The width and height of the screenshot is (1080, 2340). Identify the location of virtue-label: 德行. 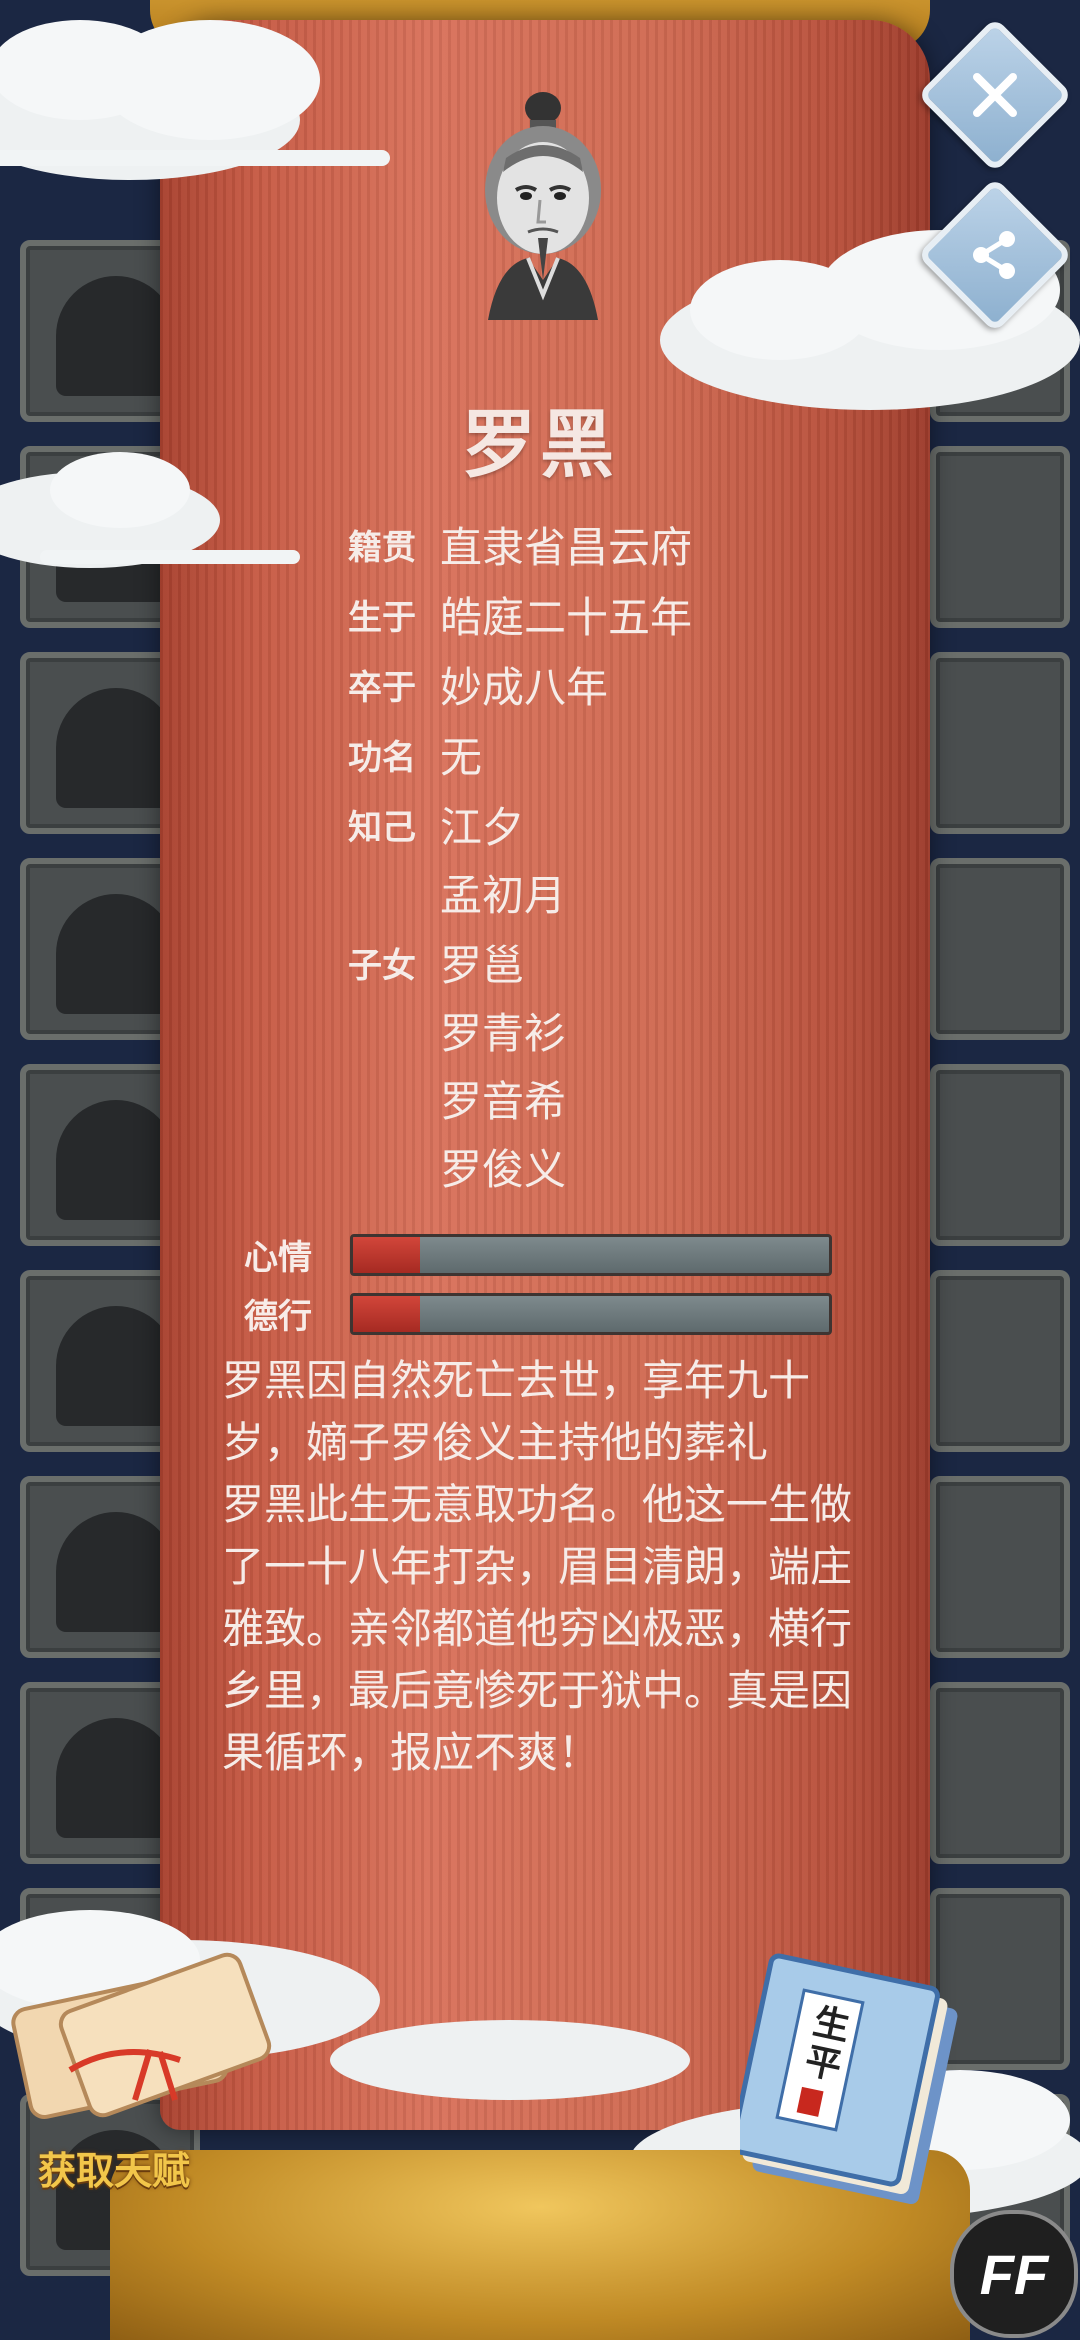
(278, 1317).